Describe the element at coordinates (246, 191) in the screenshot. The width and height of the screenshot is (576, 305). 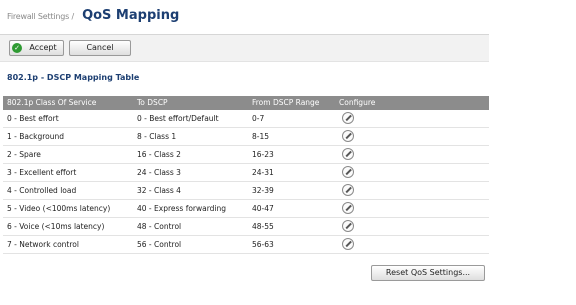
I see `table-row: 4 - Controlled load 32 - Class 4 32-39` at that location.